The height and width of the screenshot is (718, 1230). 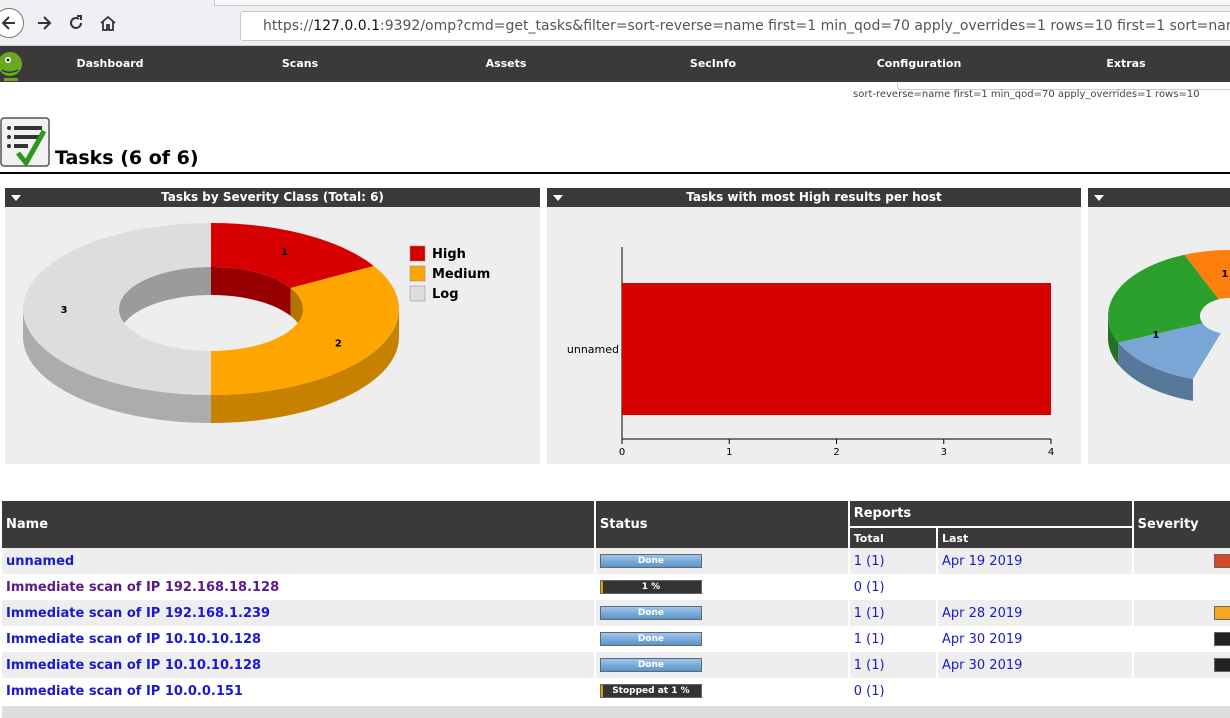 What do you see at coordinates (25, 142) in the screenshot?
I see `tasks-icon` at bounding box center [25, 142].